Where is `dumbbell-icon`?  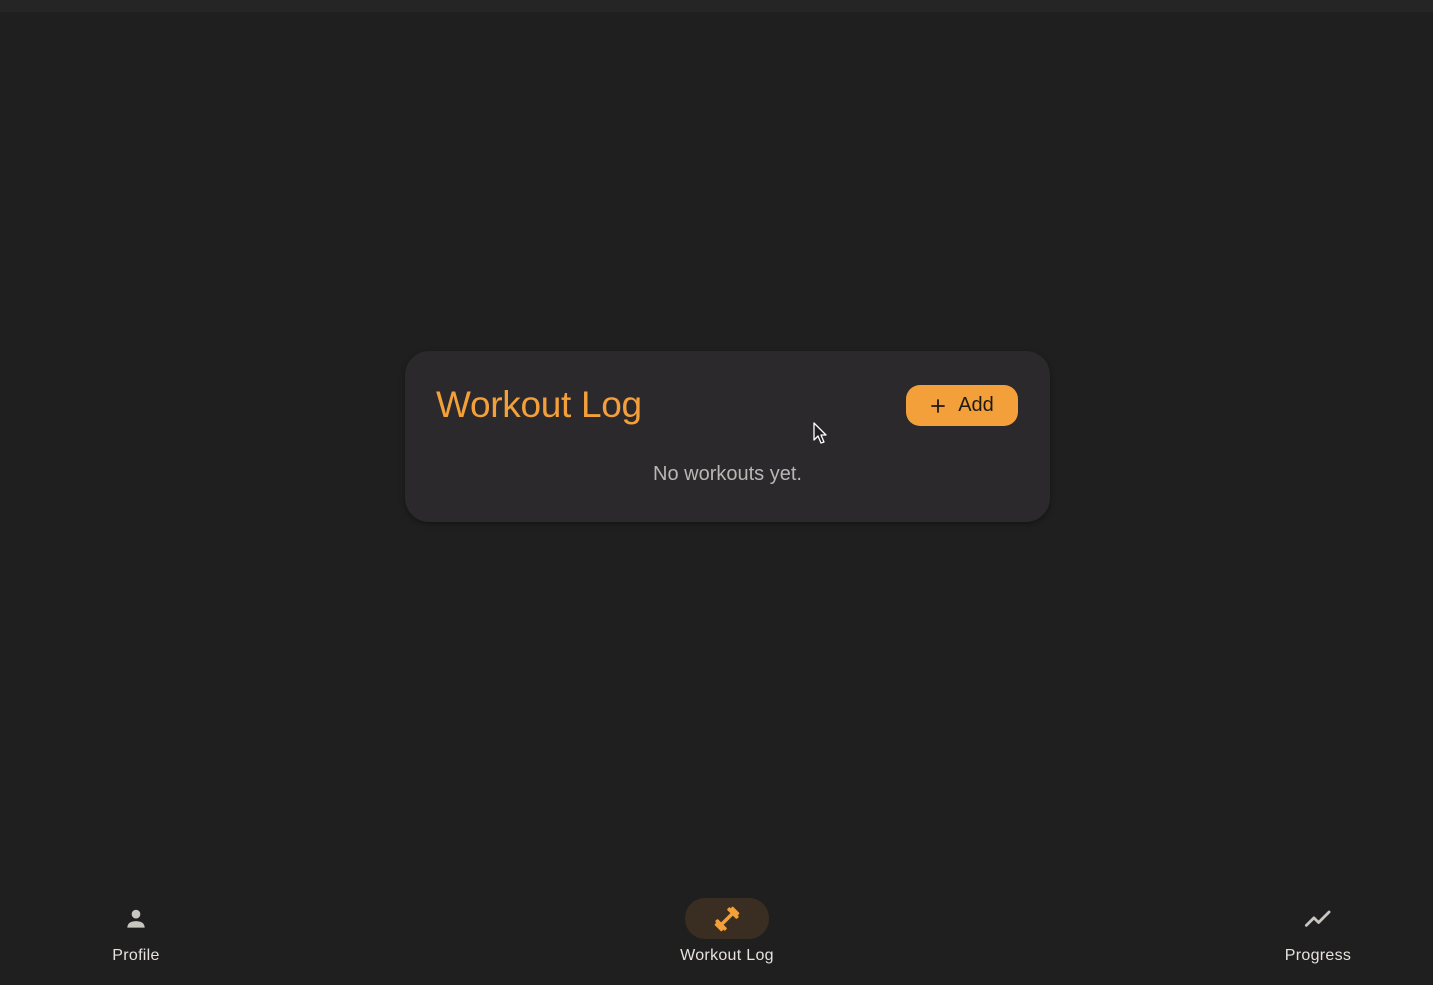
dumbbell-icon is located at coordinates (727, 918).